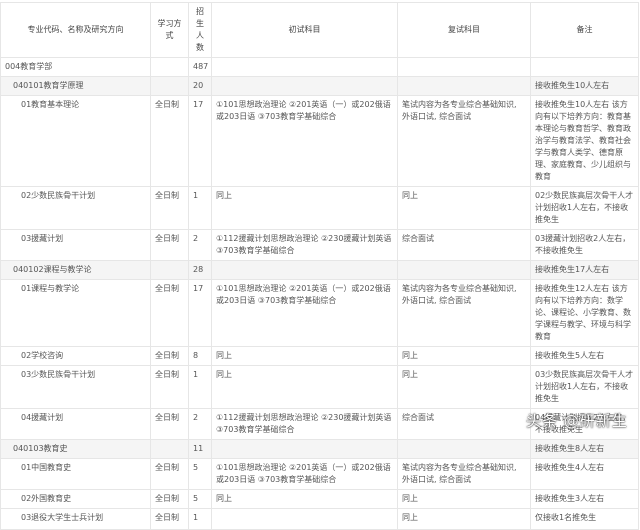  What do you see at coordinates (584, 519) in the screenshot?
I see `cell-note: 仅接收1名推免生` at bounding box center [584, 519].